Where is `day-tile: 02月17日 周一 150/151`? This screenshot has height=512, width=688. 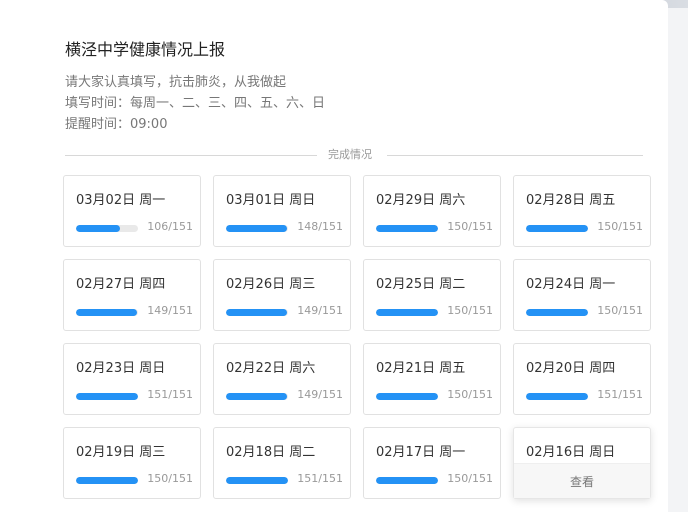
day-tile: 02月17日 周一 150/151 is located at coordinates (432, 463).